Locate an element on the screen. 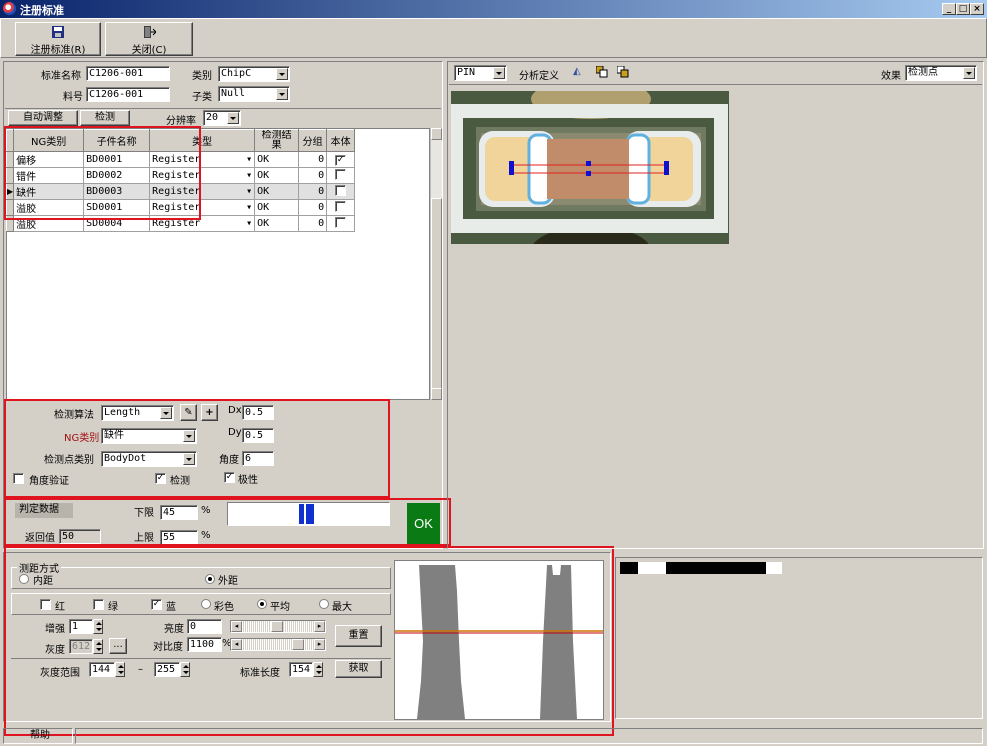 This screenshot has width=987, height=746. table-row: 溢胶 SD0004 Register ▾ OK 0 is located at coordinates (180, 223).